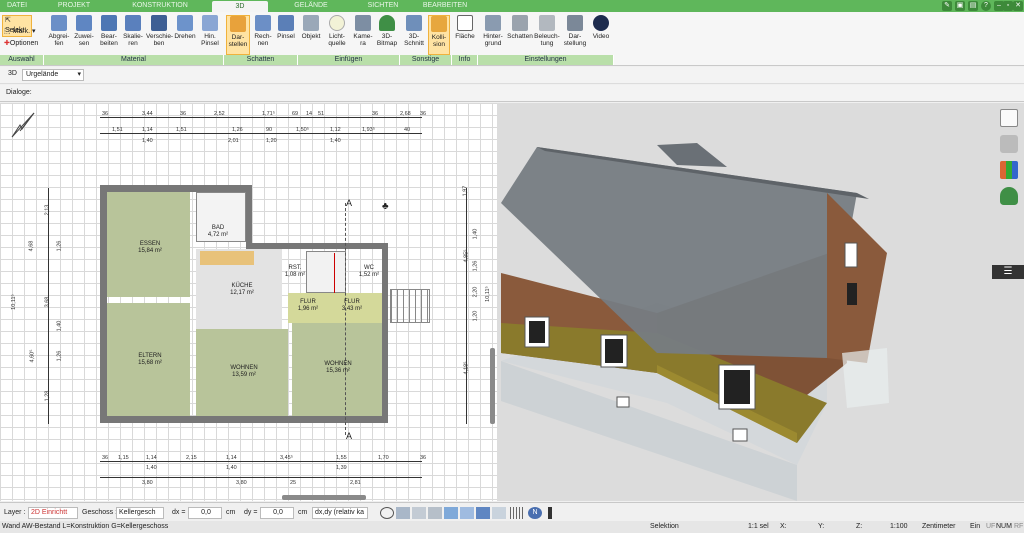 This screenshot has height=533, width=1024. Describe the element at coordinates (53, 513) in the screenshot. I see `layer-select: 2D Einrichtt` at that location.